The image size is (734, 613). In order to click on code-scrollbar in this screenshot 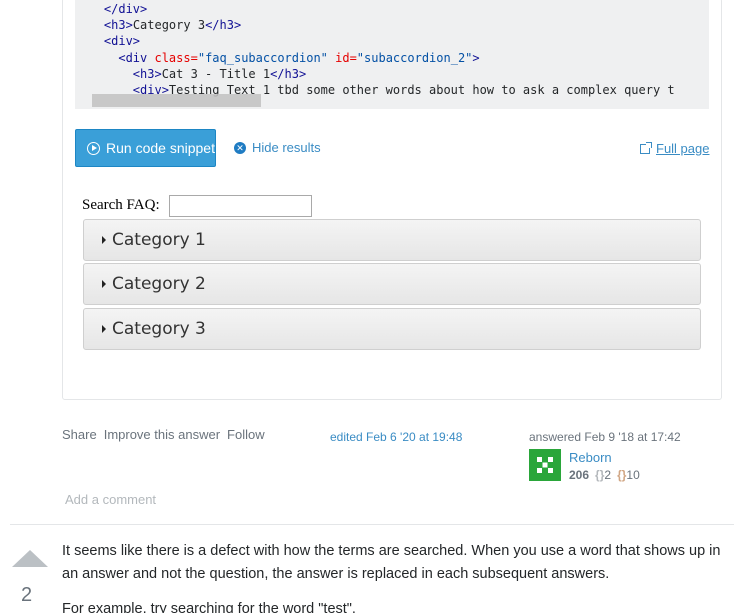, I will do `click(176, 100)`.